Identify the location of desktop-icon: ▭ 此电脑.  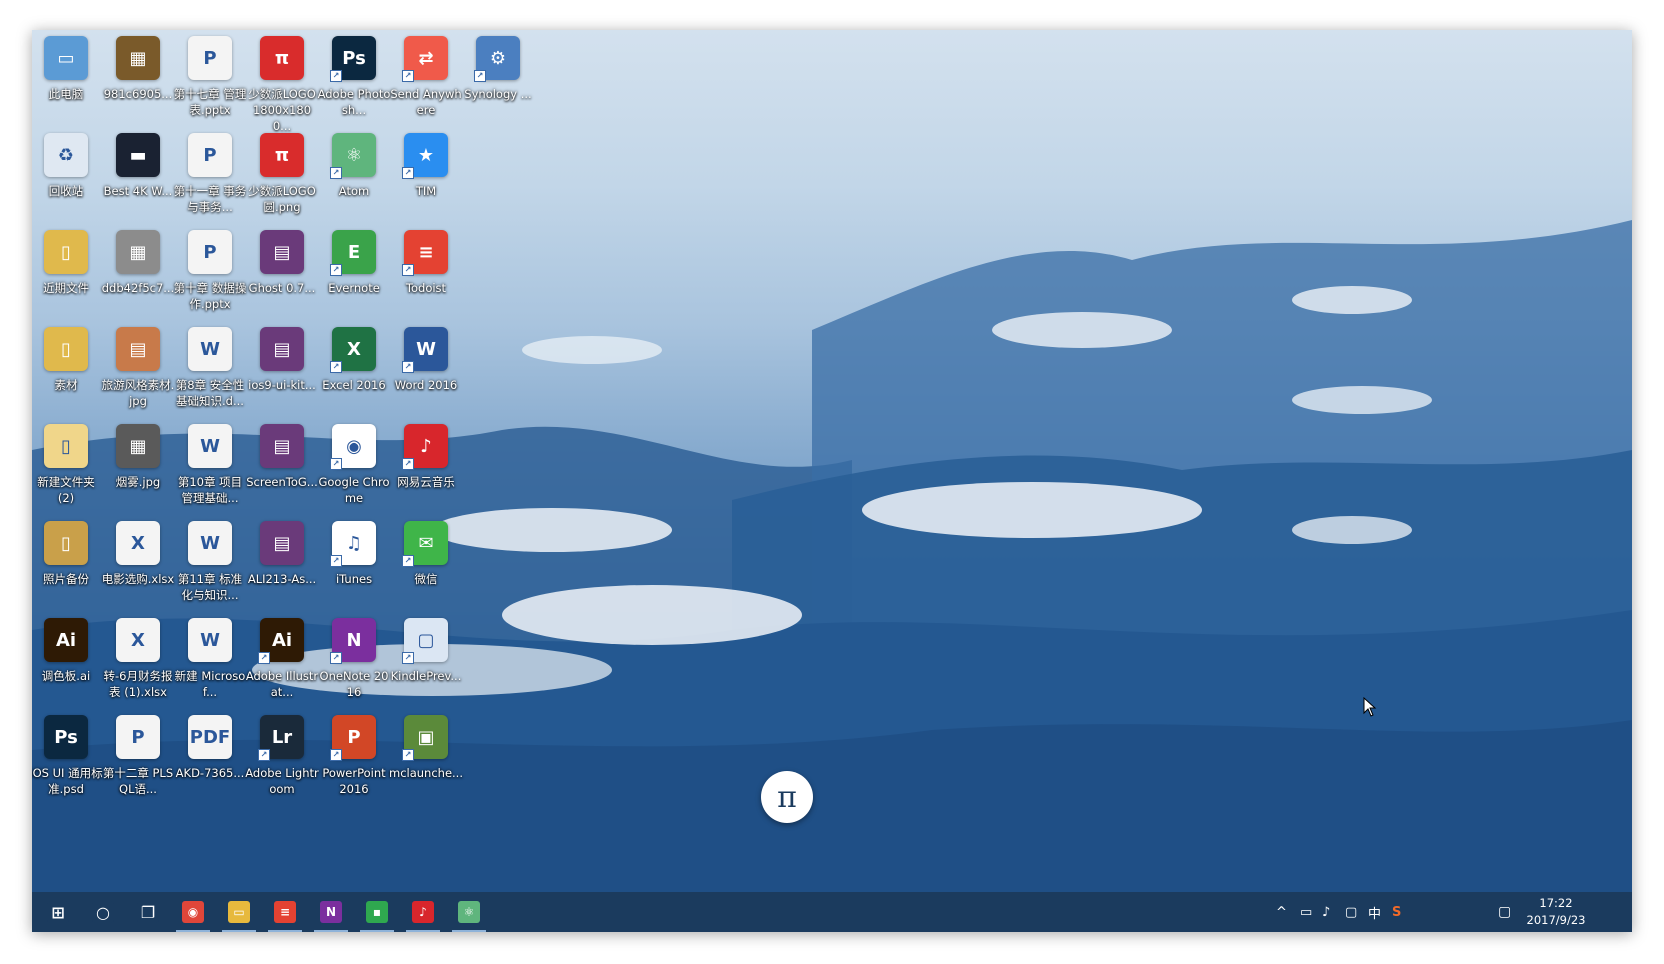
(67, 69).